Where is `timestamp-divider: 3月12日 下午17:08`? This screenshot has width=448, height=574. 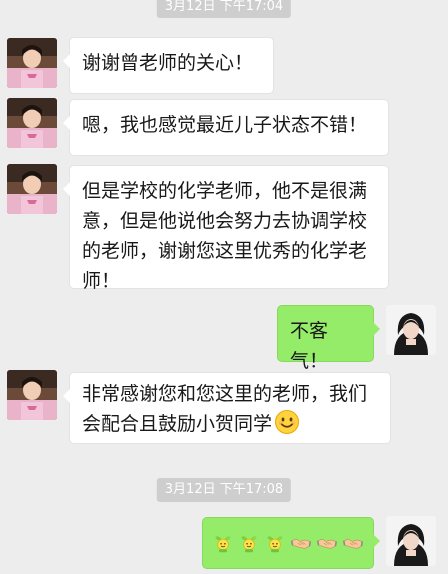
timestamp-divider: 3月12日 下午17:08 is located at coordinates (224, 490).